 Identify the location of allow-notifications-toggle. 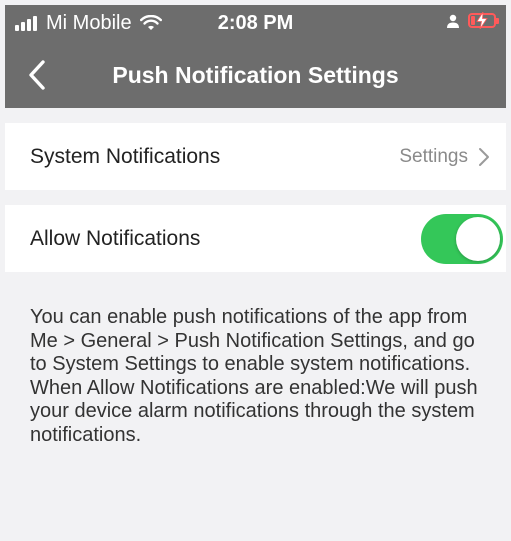
(462, 238).